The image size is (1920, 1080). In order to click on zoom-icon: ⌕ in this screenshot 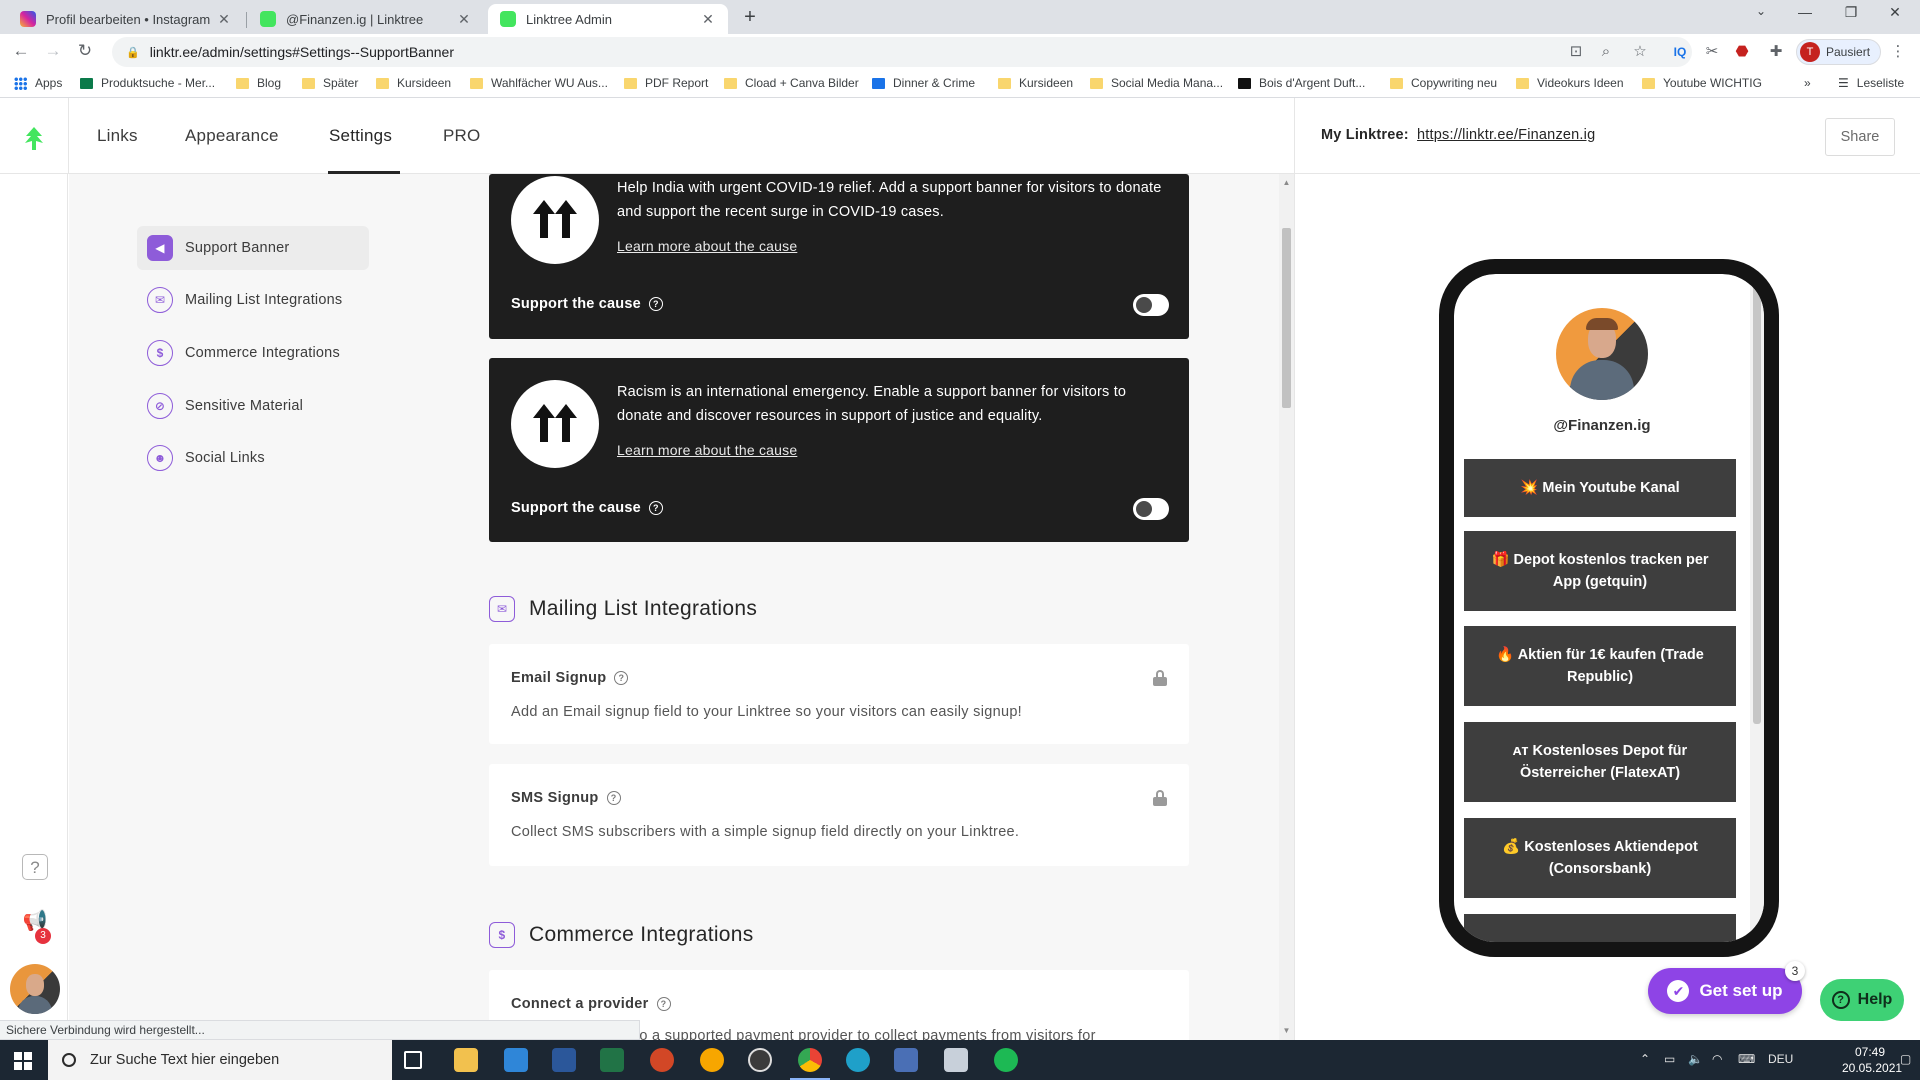, I will do `click(1606, 52)`.